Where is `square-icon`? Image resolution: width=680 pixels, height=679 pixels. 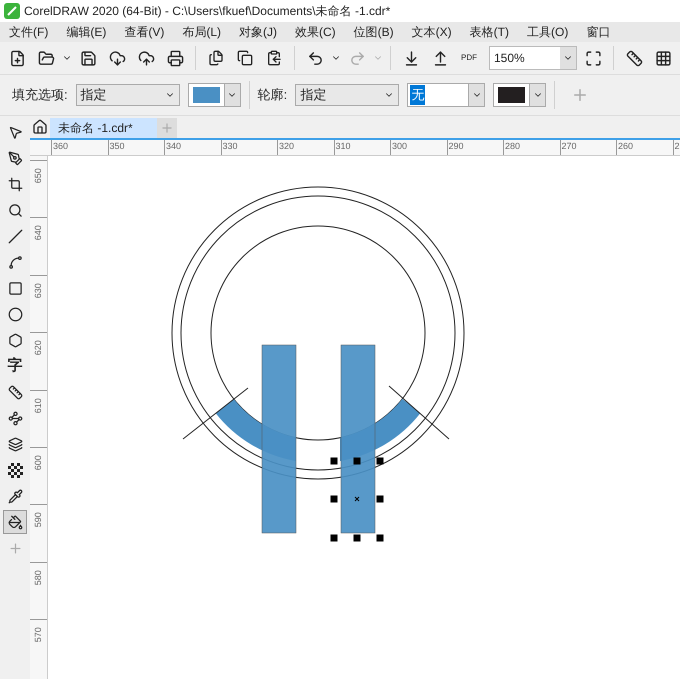
square-icon is located at coordinates (15, 288).